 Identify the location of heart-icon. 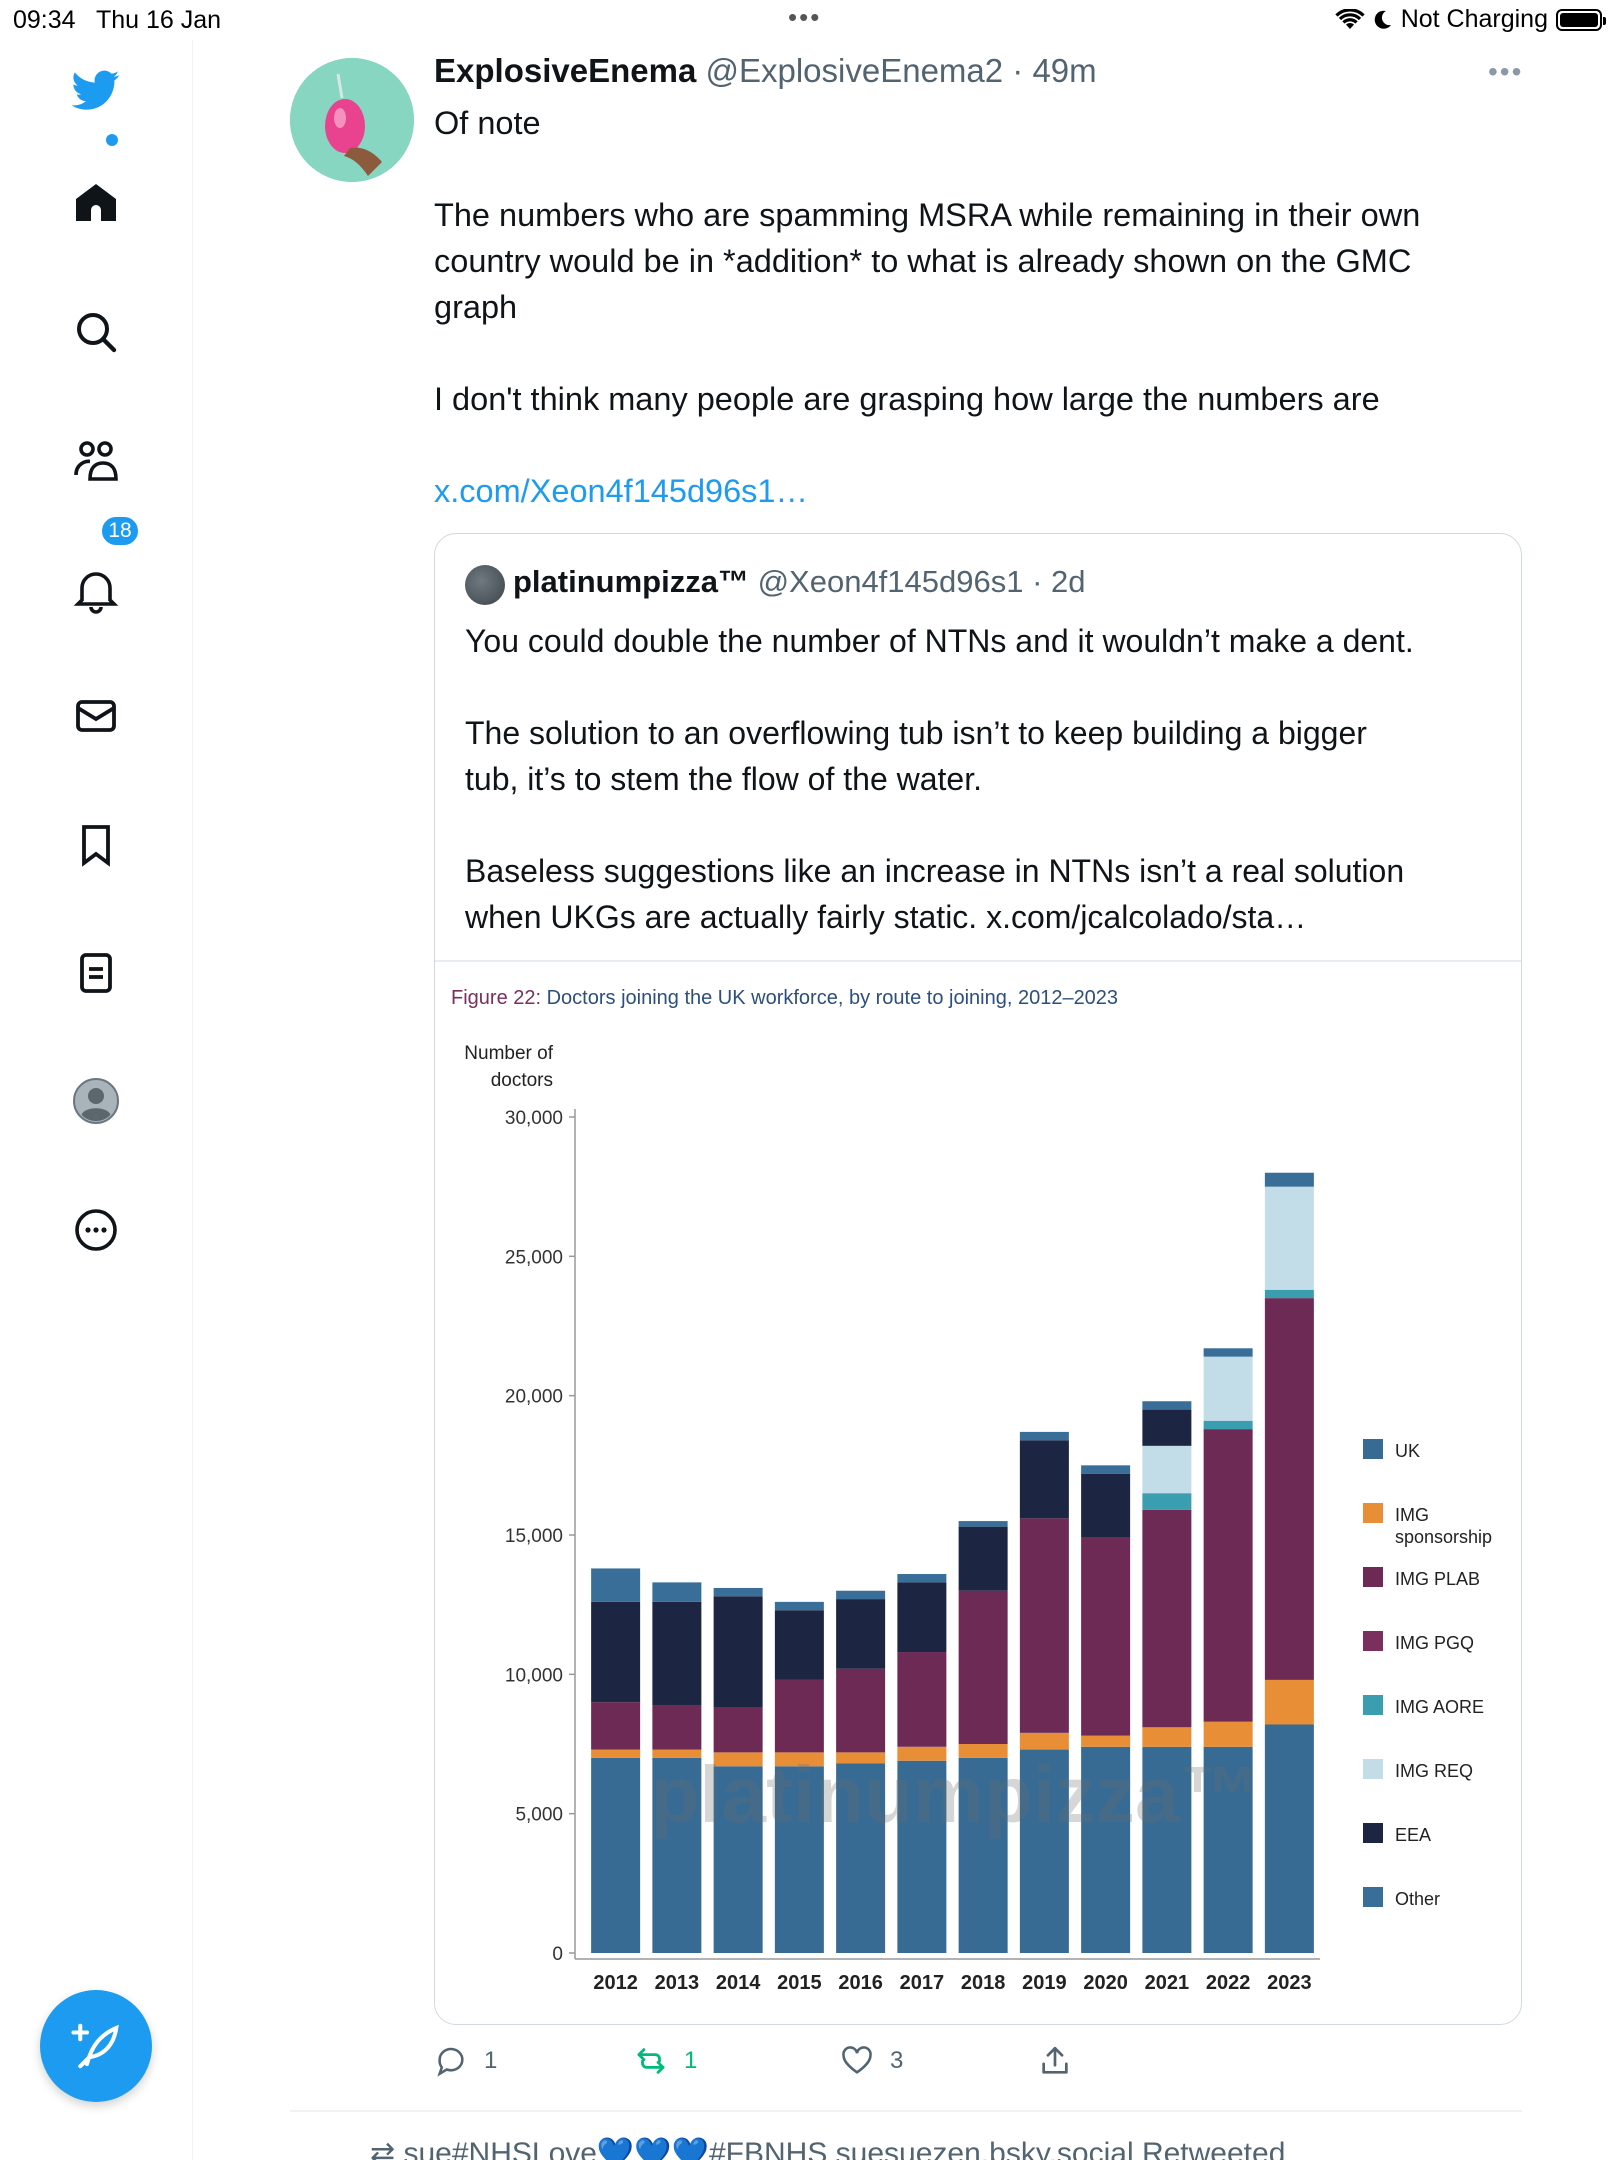
(857, 2060).